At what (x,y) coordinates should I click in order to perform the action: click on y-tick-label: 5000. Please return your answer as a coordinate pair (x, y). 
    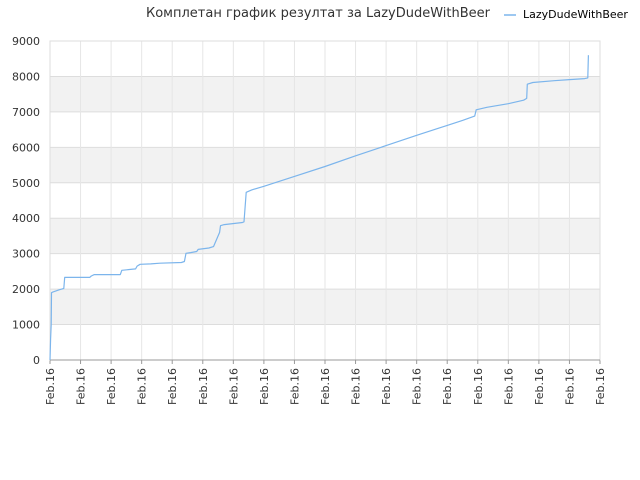
    Looking at the image, I should click on (26, 183).